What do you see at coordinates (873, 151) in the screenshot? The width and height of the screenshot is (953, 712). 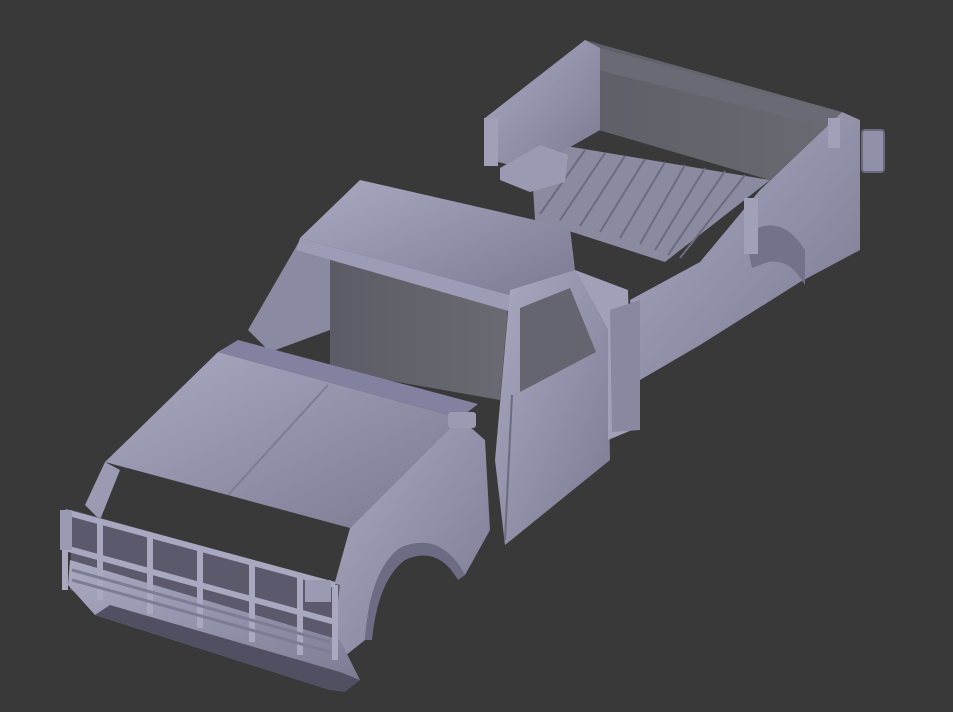 I see `tailgate-bracket` at bounding box center [873, 151].